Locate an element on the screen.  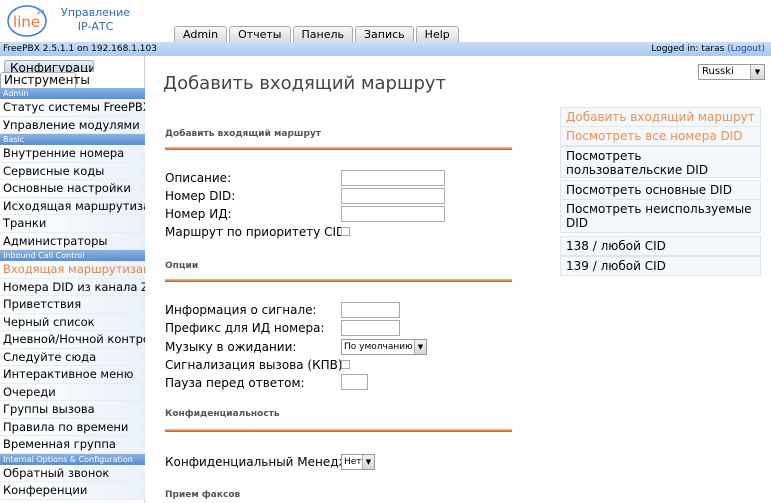
privacy-value: Нет is located at coordinates (353, 462).